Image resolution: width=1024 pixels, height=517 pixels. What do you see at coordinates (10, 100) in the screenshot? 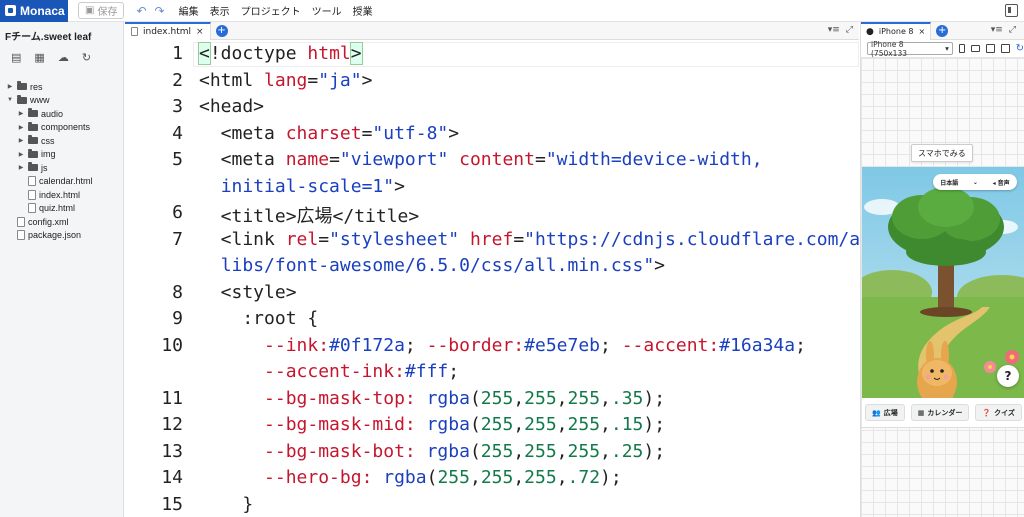
I see `caret-down-icon: ▼` at bounding box center [10, 100].